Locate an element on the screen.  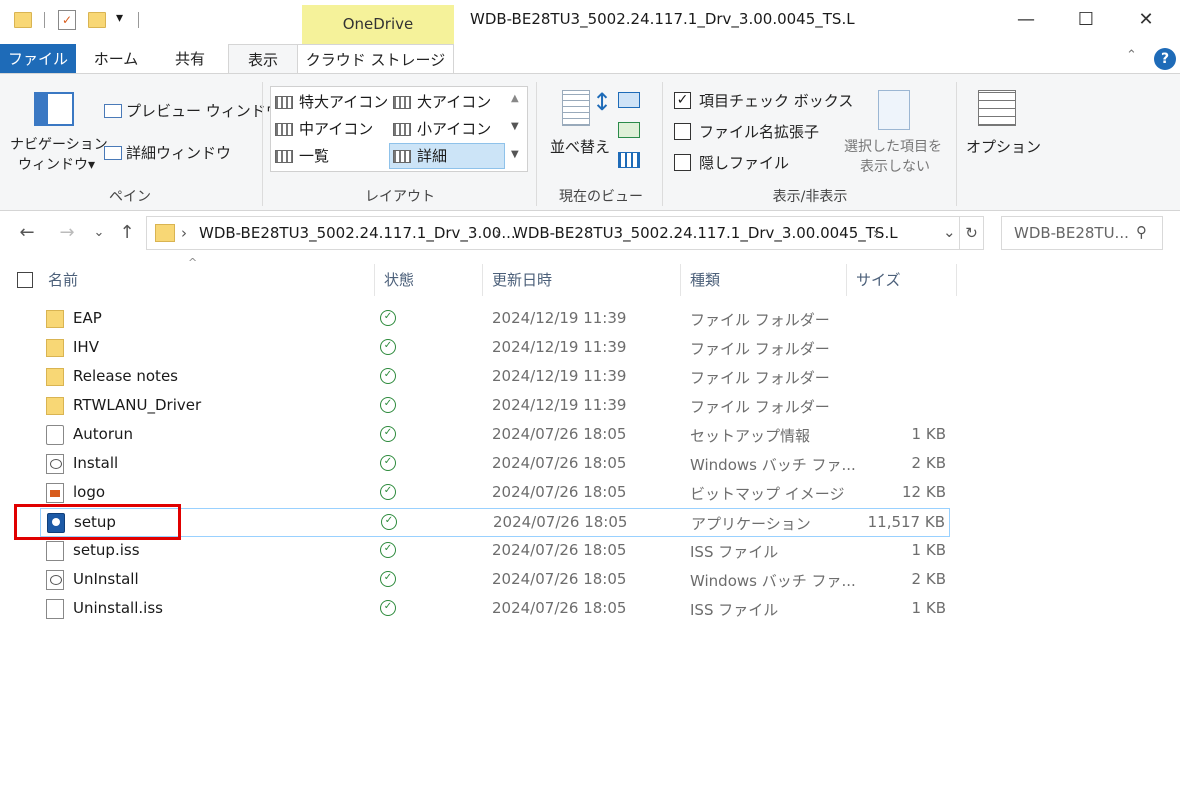
file-name: IHV is located at coordinates (86, 347).